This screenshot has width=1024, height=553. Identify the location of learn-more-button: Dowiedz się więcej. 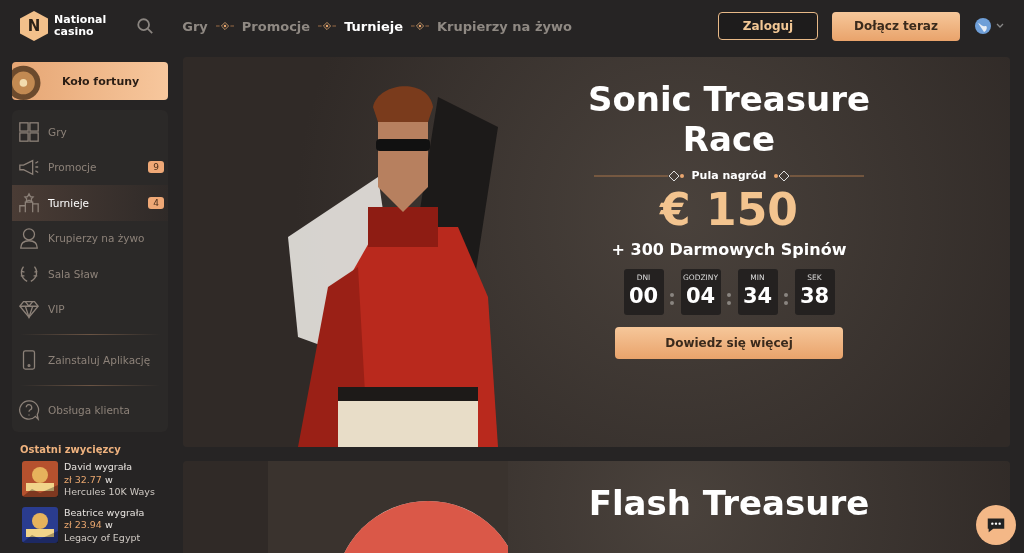
(729, 343).